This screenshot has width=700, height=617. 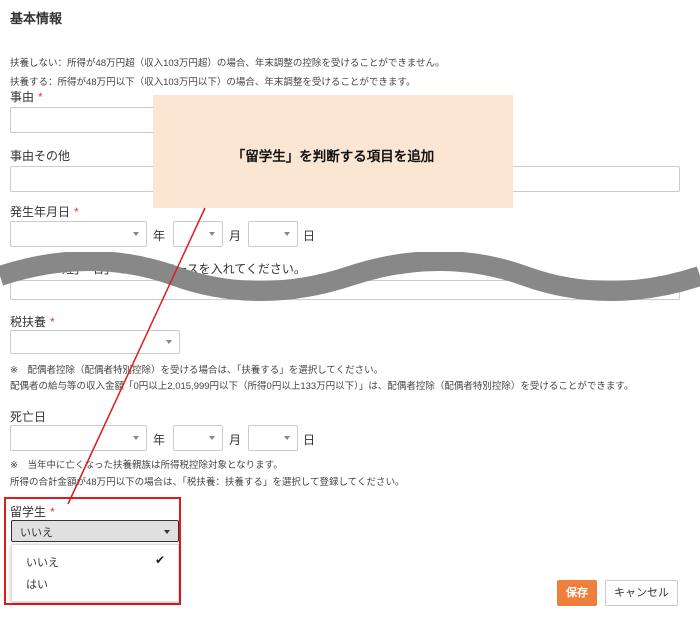 What do you see at coordinates (40, 156) in the screenshot?
I see `reason-other-label: 事由その他` at bounding box center [40, 156].